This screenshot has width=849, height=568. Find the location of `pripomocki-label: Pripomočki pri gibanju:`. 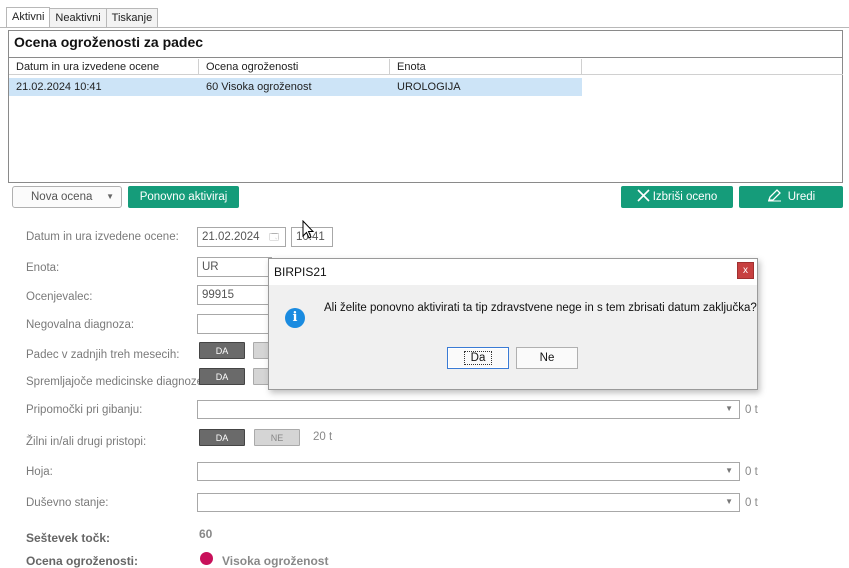

pripomocki-label: Pripomočki pri gibanju: is located at coordinates (84, 410).